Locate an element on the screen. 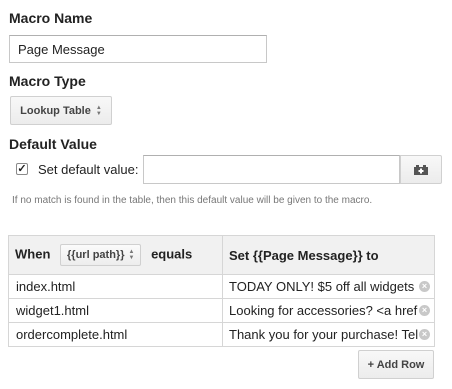 The width and height of the screenshot is (452, 389). variable-picker-button is located at coordinates (421, 169).